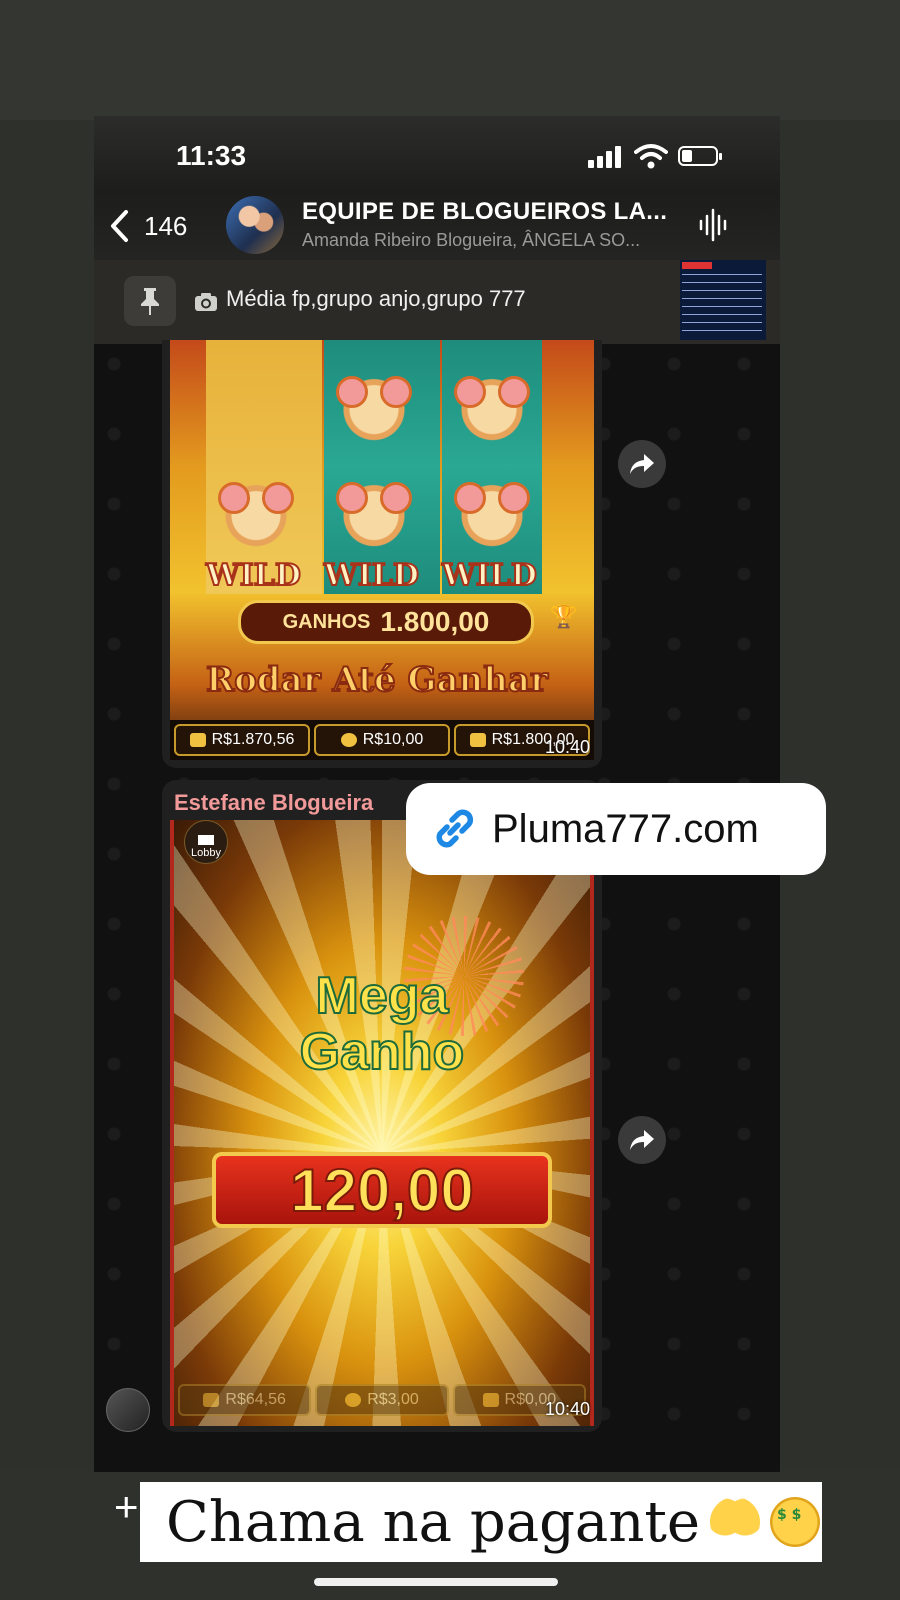  What do you see at coordinates (436, 1582) in the screenshot?
I see `home-indicator` at bounding box center [436, 1582].